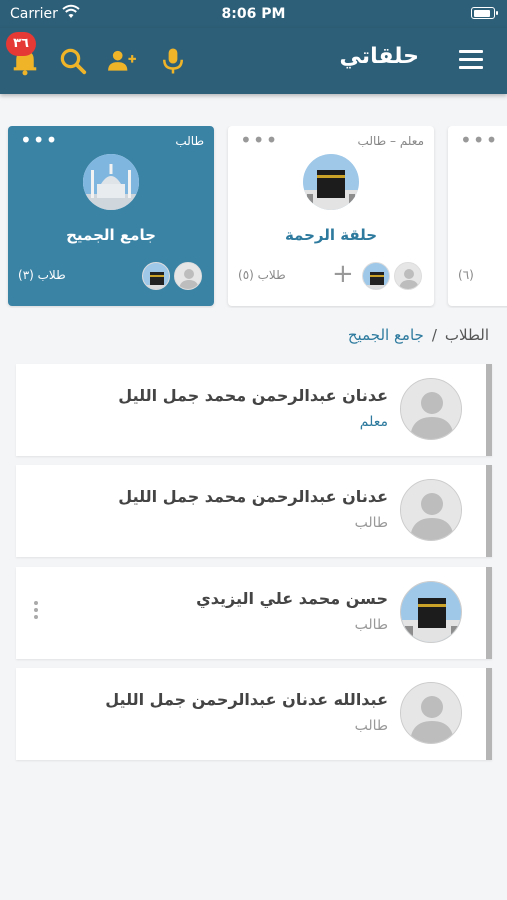 The image size is (507, 900). Describe the element at coordinates (73, 61) in the screenshot. I see `search-icon` at that location.